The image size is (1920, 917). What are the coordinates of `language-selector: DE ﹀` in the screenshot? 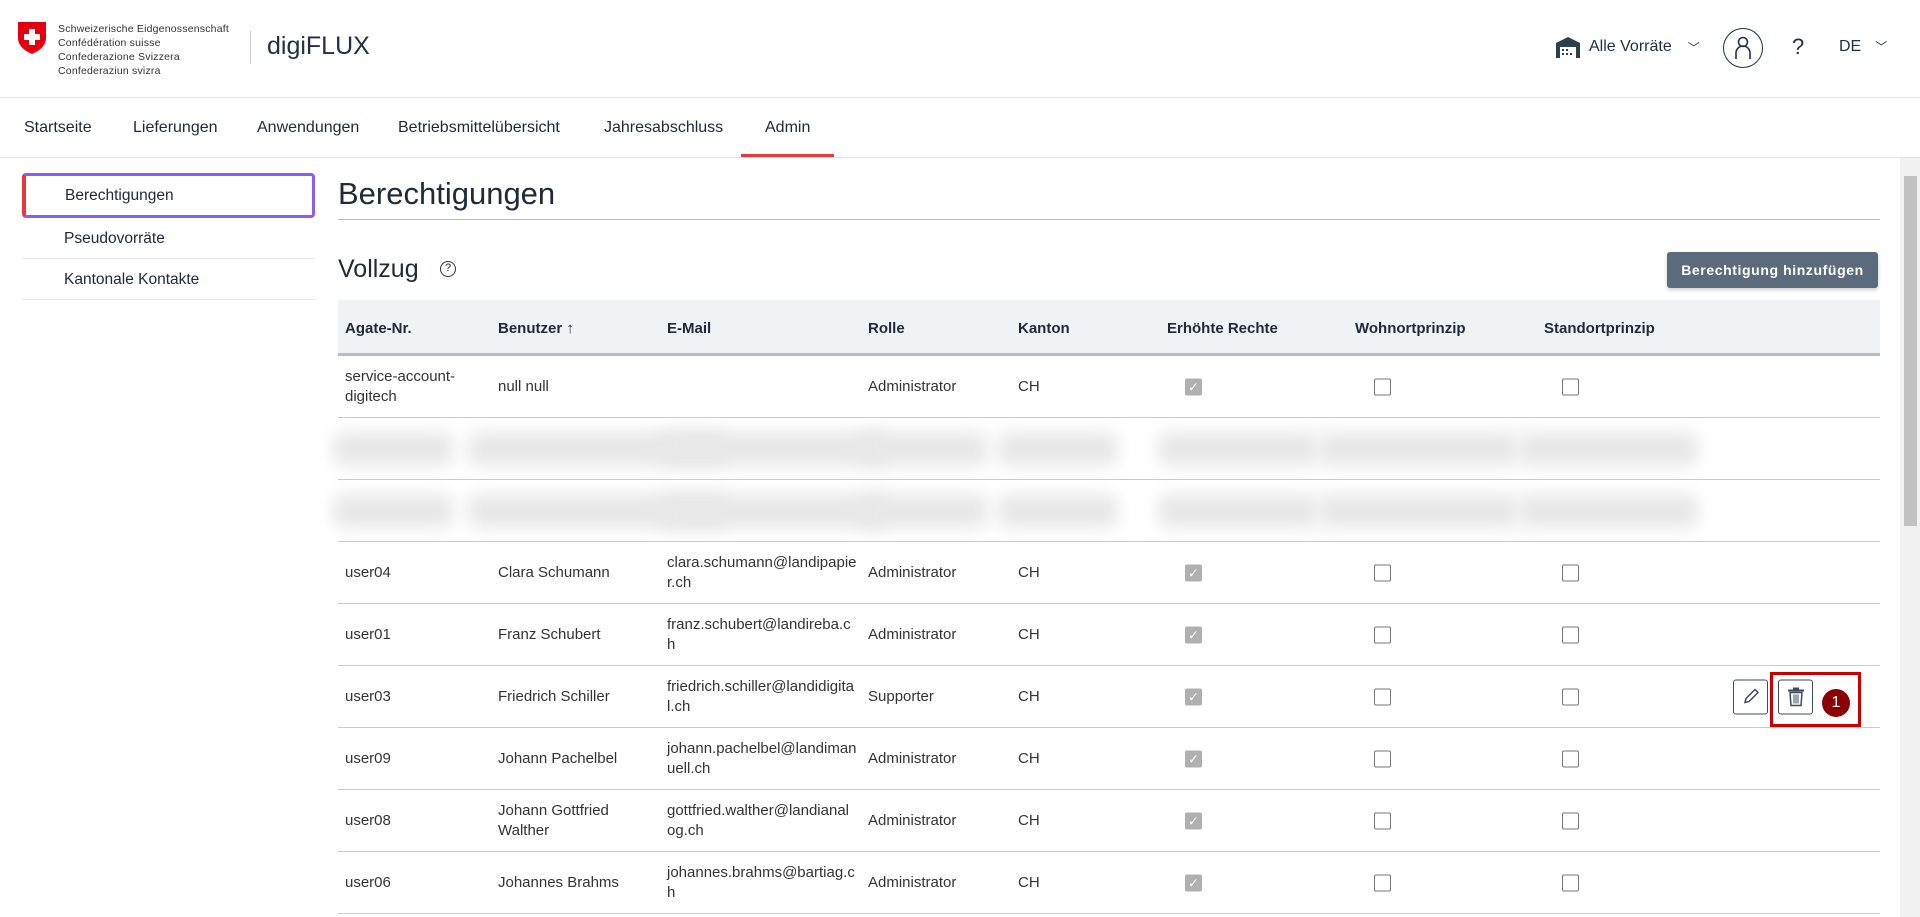 It's located at (1863, 47).